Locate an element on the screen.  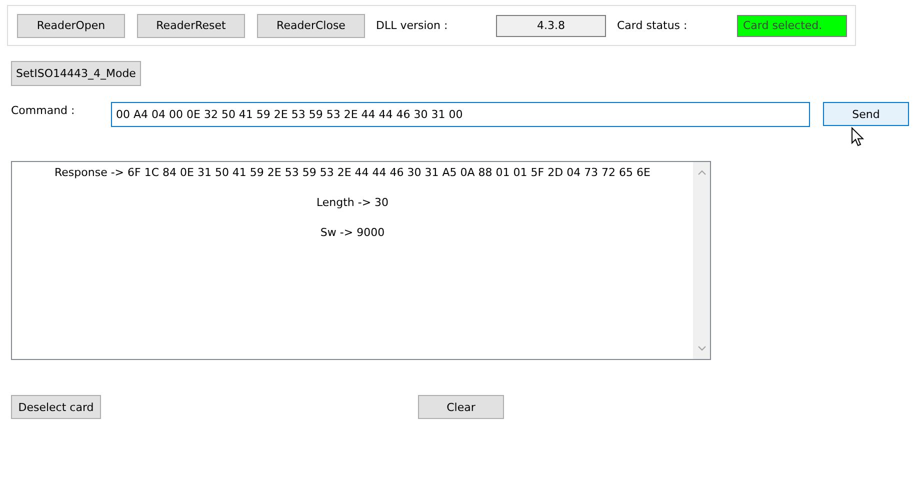
action-button: Clear is located at coordinates (461, 407).